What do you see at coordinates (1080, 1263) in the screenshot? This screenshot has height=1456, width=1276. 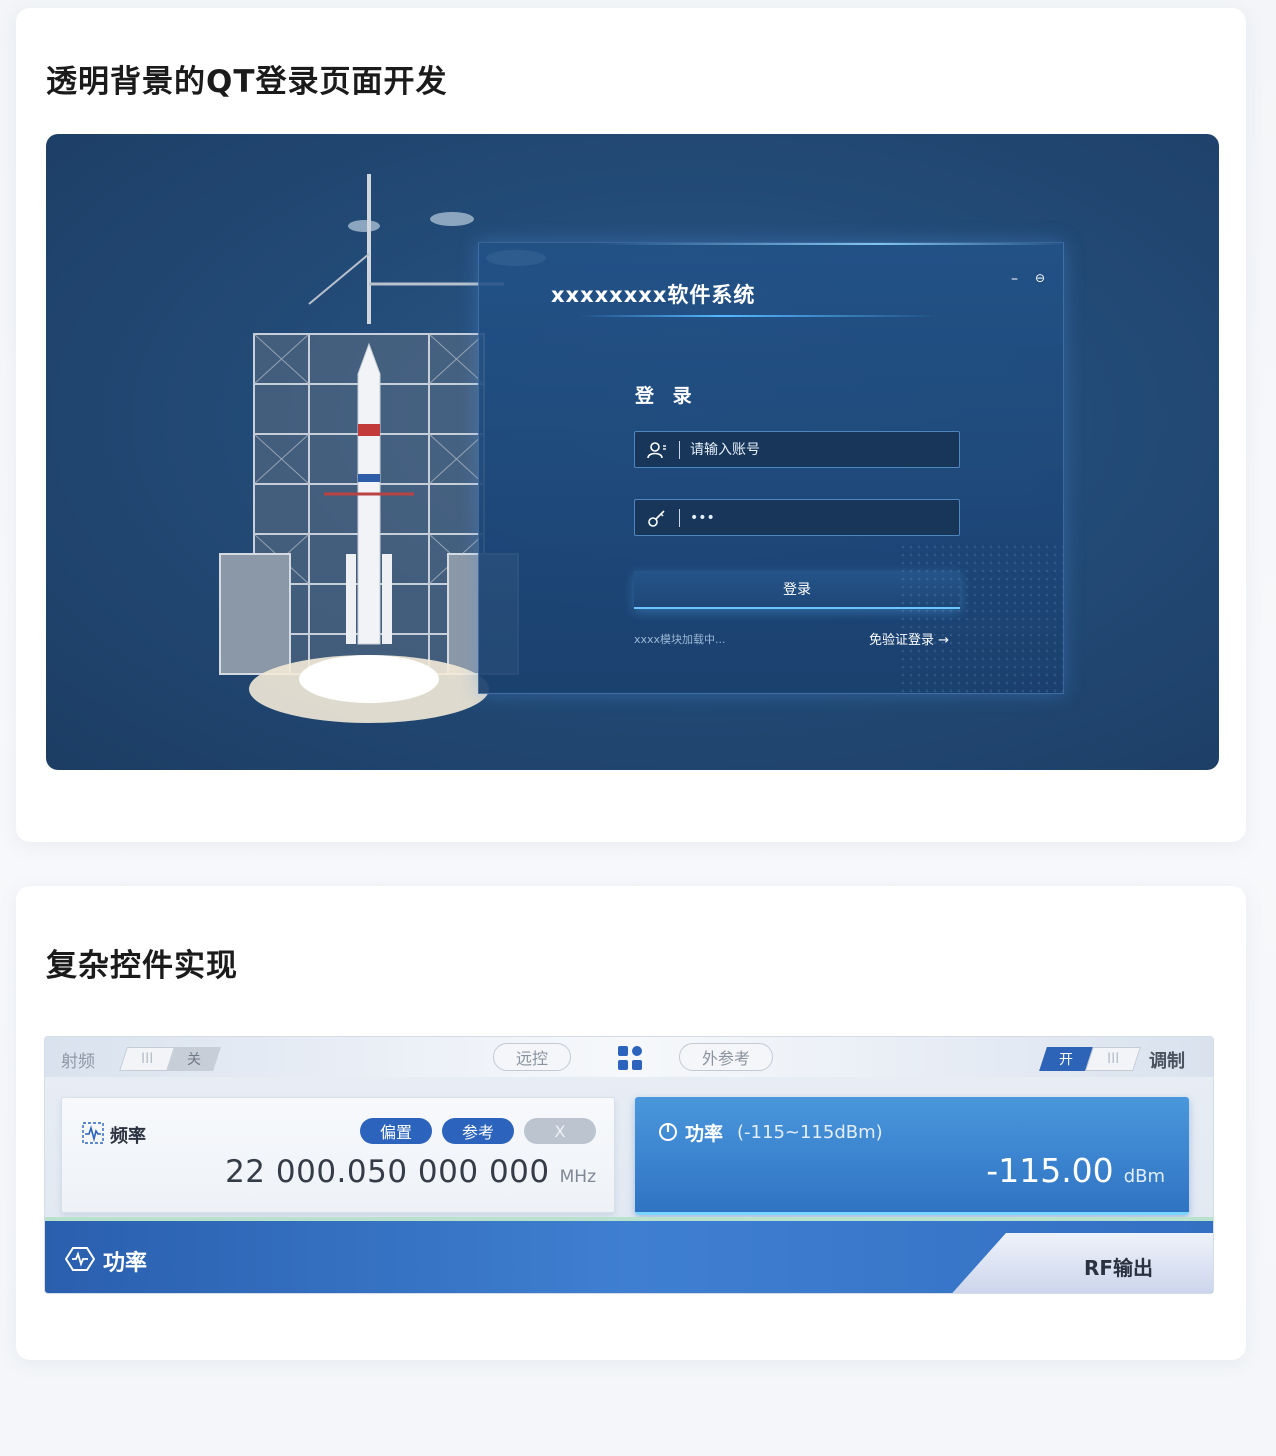 I see `rf-output-button: RF输出` at bounding box center [1080, 1263].